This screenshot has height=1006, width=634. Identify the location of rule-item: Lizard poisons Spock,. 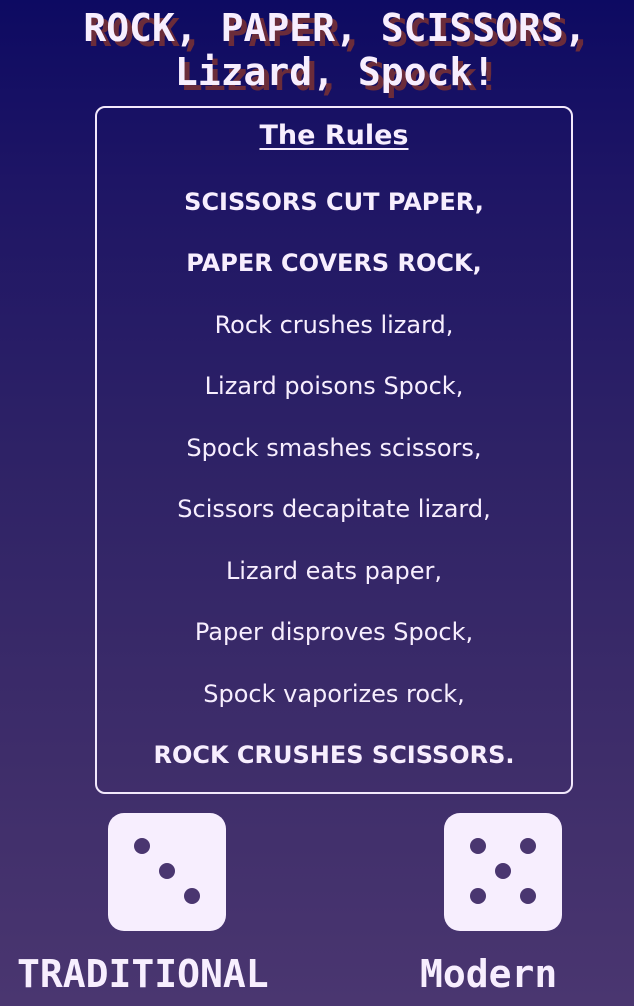
(334, 386).